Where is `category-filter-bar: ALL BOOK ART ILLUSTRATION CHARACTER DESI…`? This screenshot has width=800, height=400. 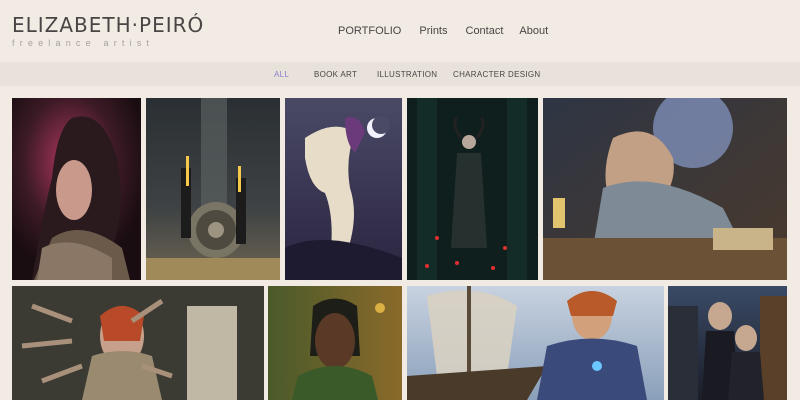
category-filter-bar: ALL BOOK ART ILLUSTRATION CHARACTER DESI… is located at coordinates (400, 74).